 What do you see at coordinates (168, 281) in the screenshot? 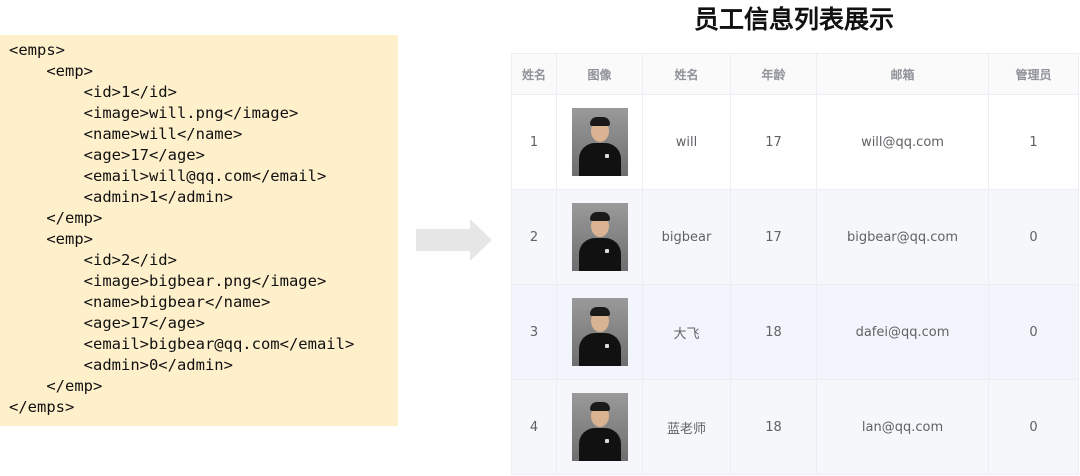
I see `code-line: <image>bigbear.png</image>` at bounding box center [168, 281].